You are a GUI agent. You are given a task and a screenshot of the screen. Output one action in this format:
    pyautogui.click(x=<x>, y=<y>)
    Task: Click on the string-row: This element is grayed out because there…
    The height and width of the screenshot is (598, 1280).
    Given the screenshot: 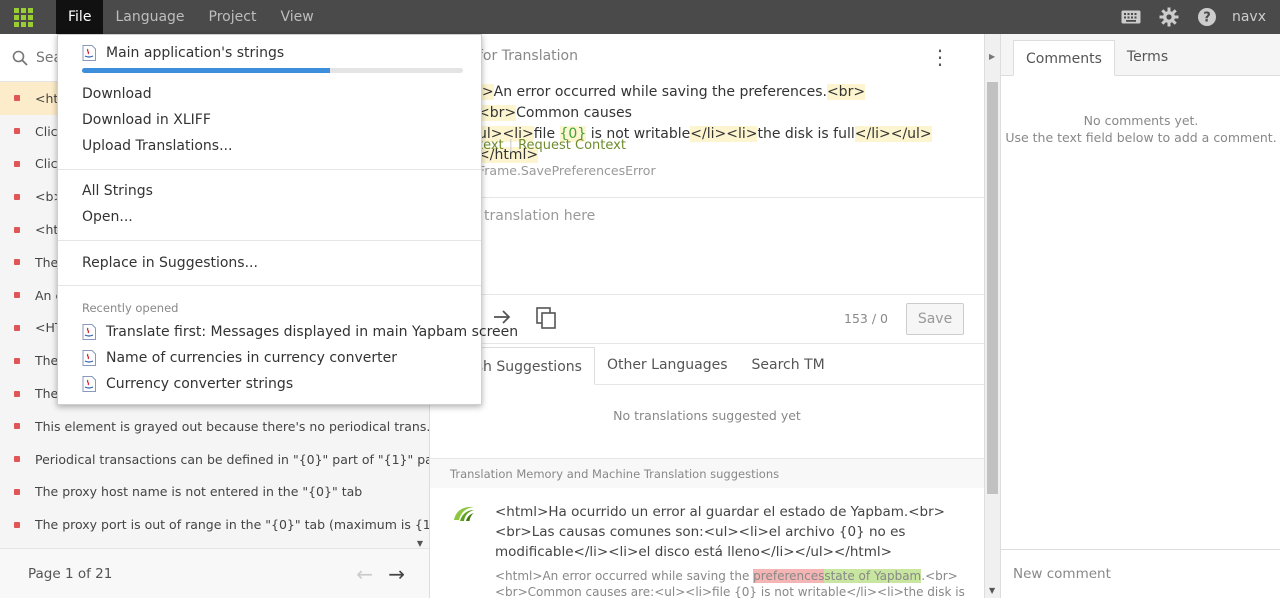 What is the action you would take?
    pyautogui.click(x=214, y=426)
    